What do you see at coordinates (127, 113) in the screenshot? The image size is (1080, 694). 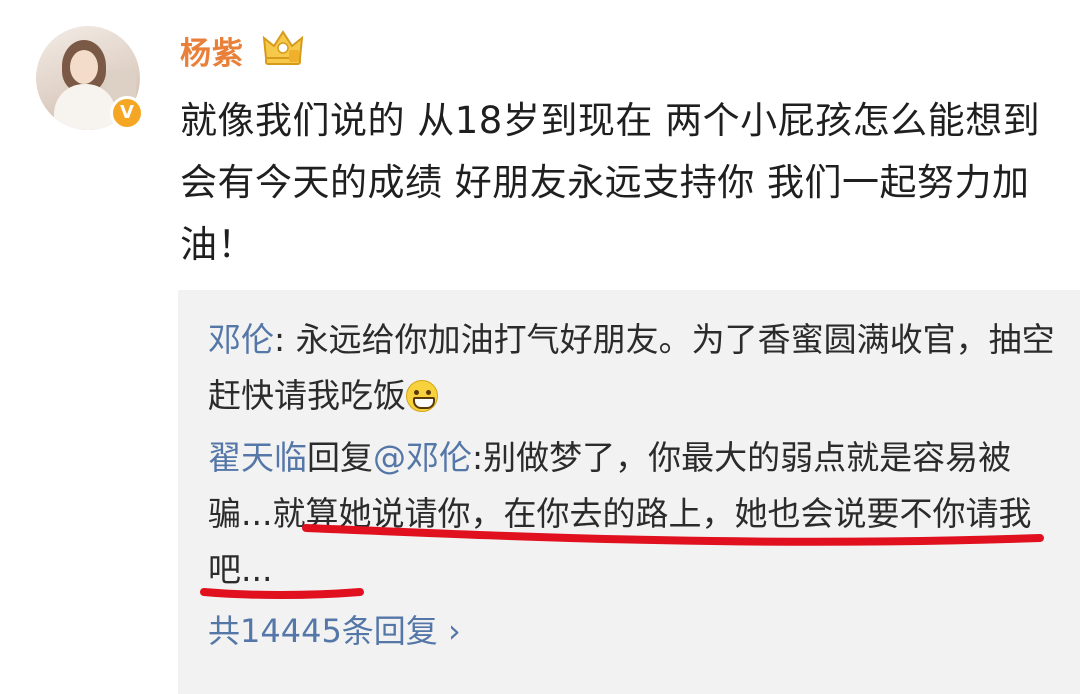 I see `verified-badge-icon: V` at bounding box center [127, 113].